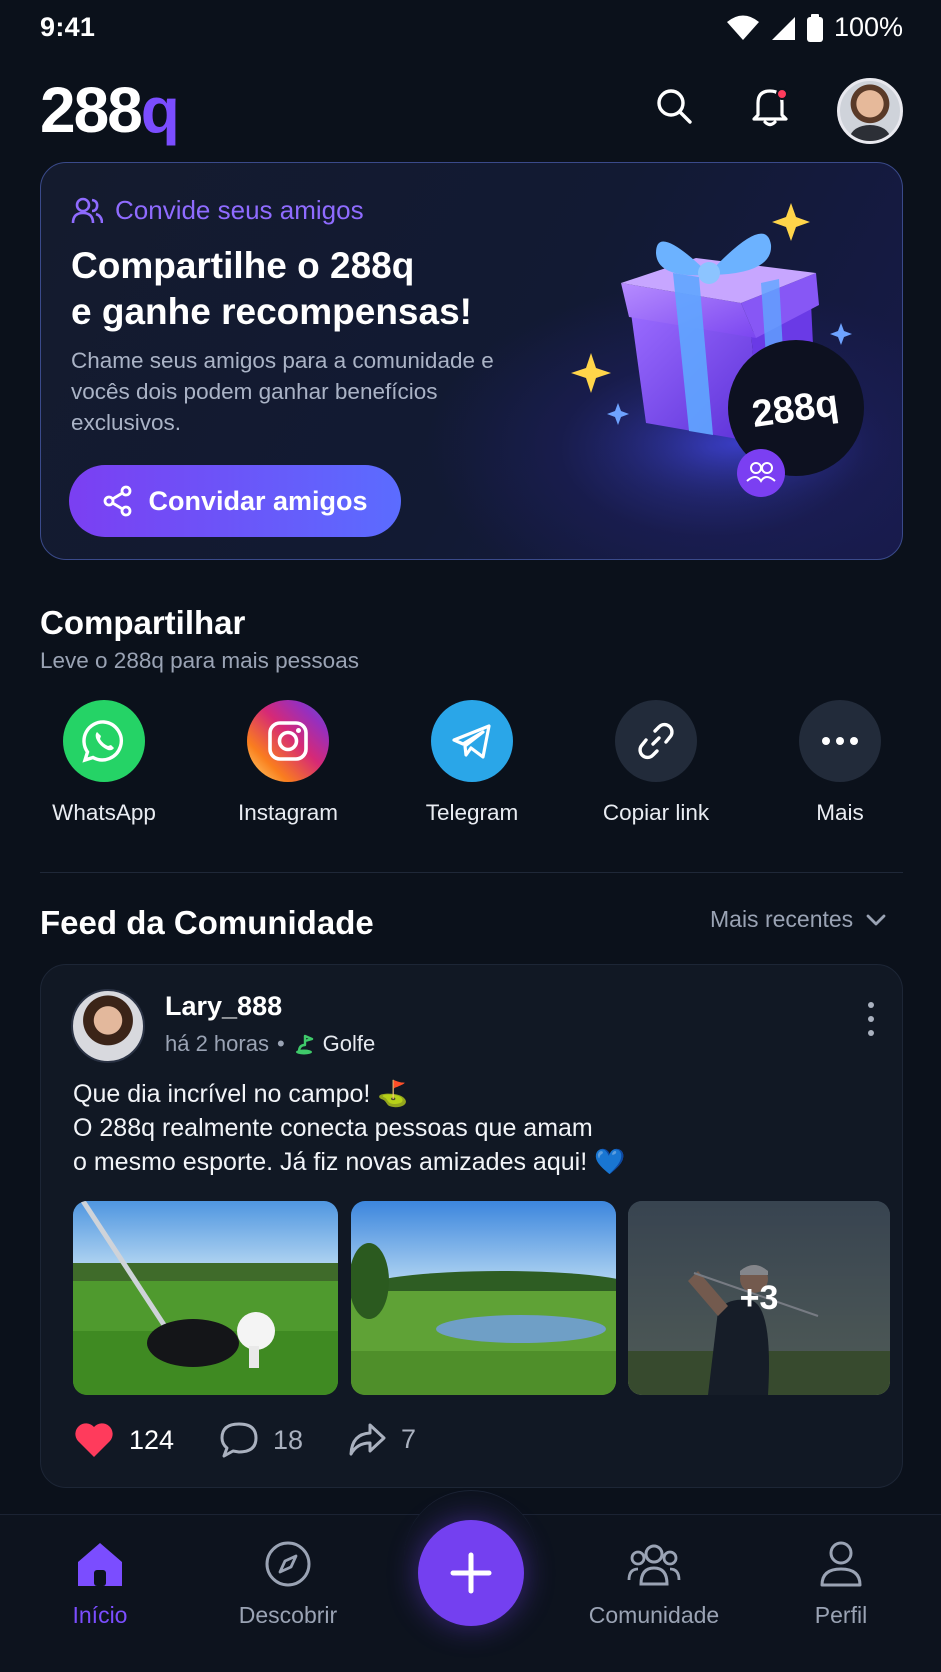  I want to click on notification-dot, so click(782, 94).